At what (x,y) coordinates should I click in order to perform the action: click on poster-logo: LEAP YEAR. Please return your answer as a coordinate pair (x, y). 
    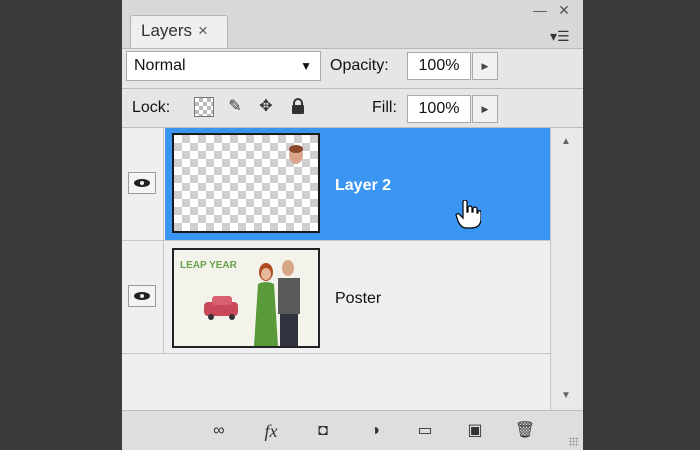
    Looking at the image, I should click on (209, 265).